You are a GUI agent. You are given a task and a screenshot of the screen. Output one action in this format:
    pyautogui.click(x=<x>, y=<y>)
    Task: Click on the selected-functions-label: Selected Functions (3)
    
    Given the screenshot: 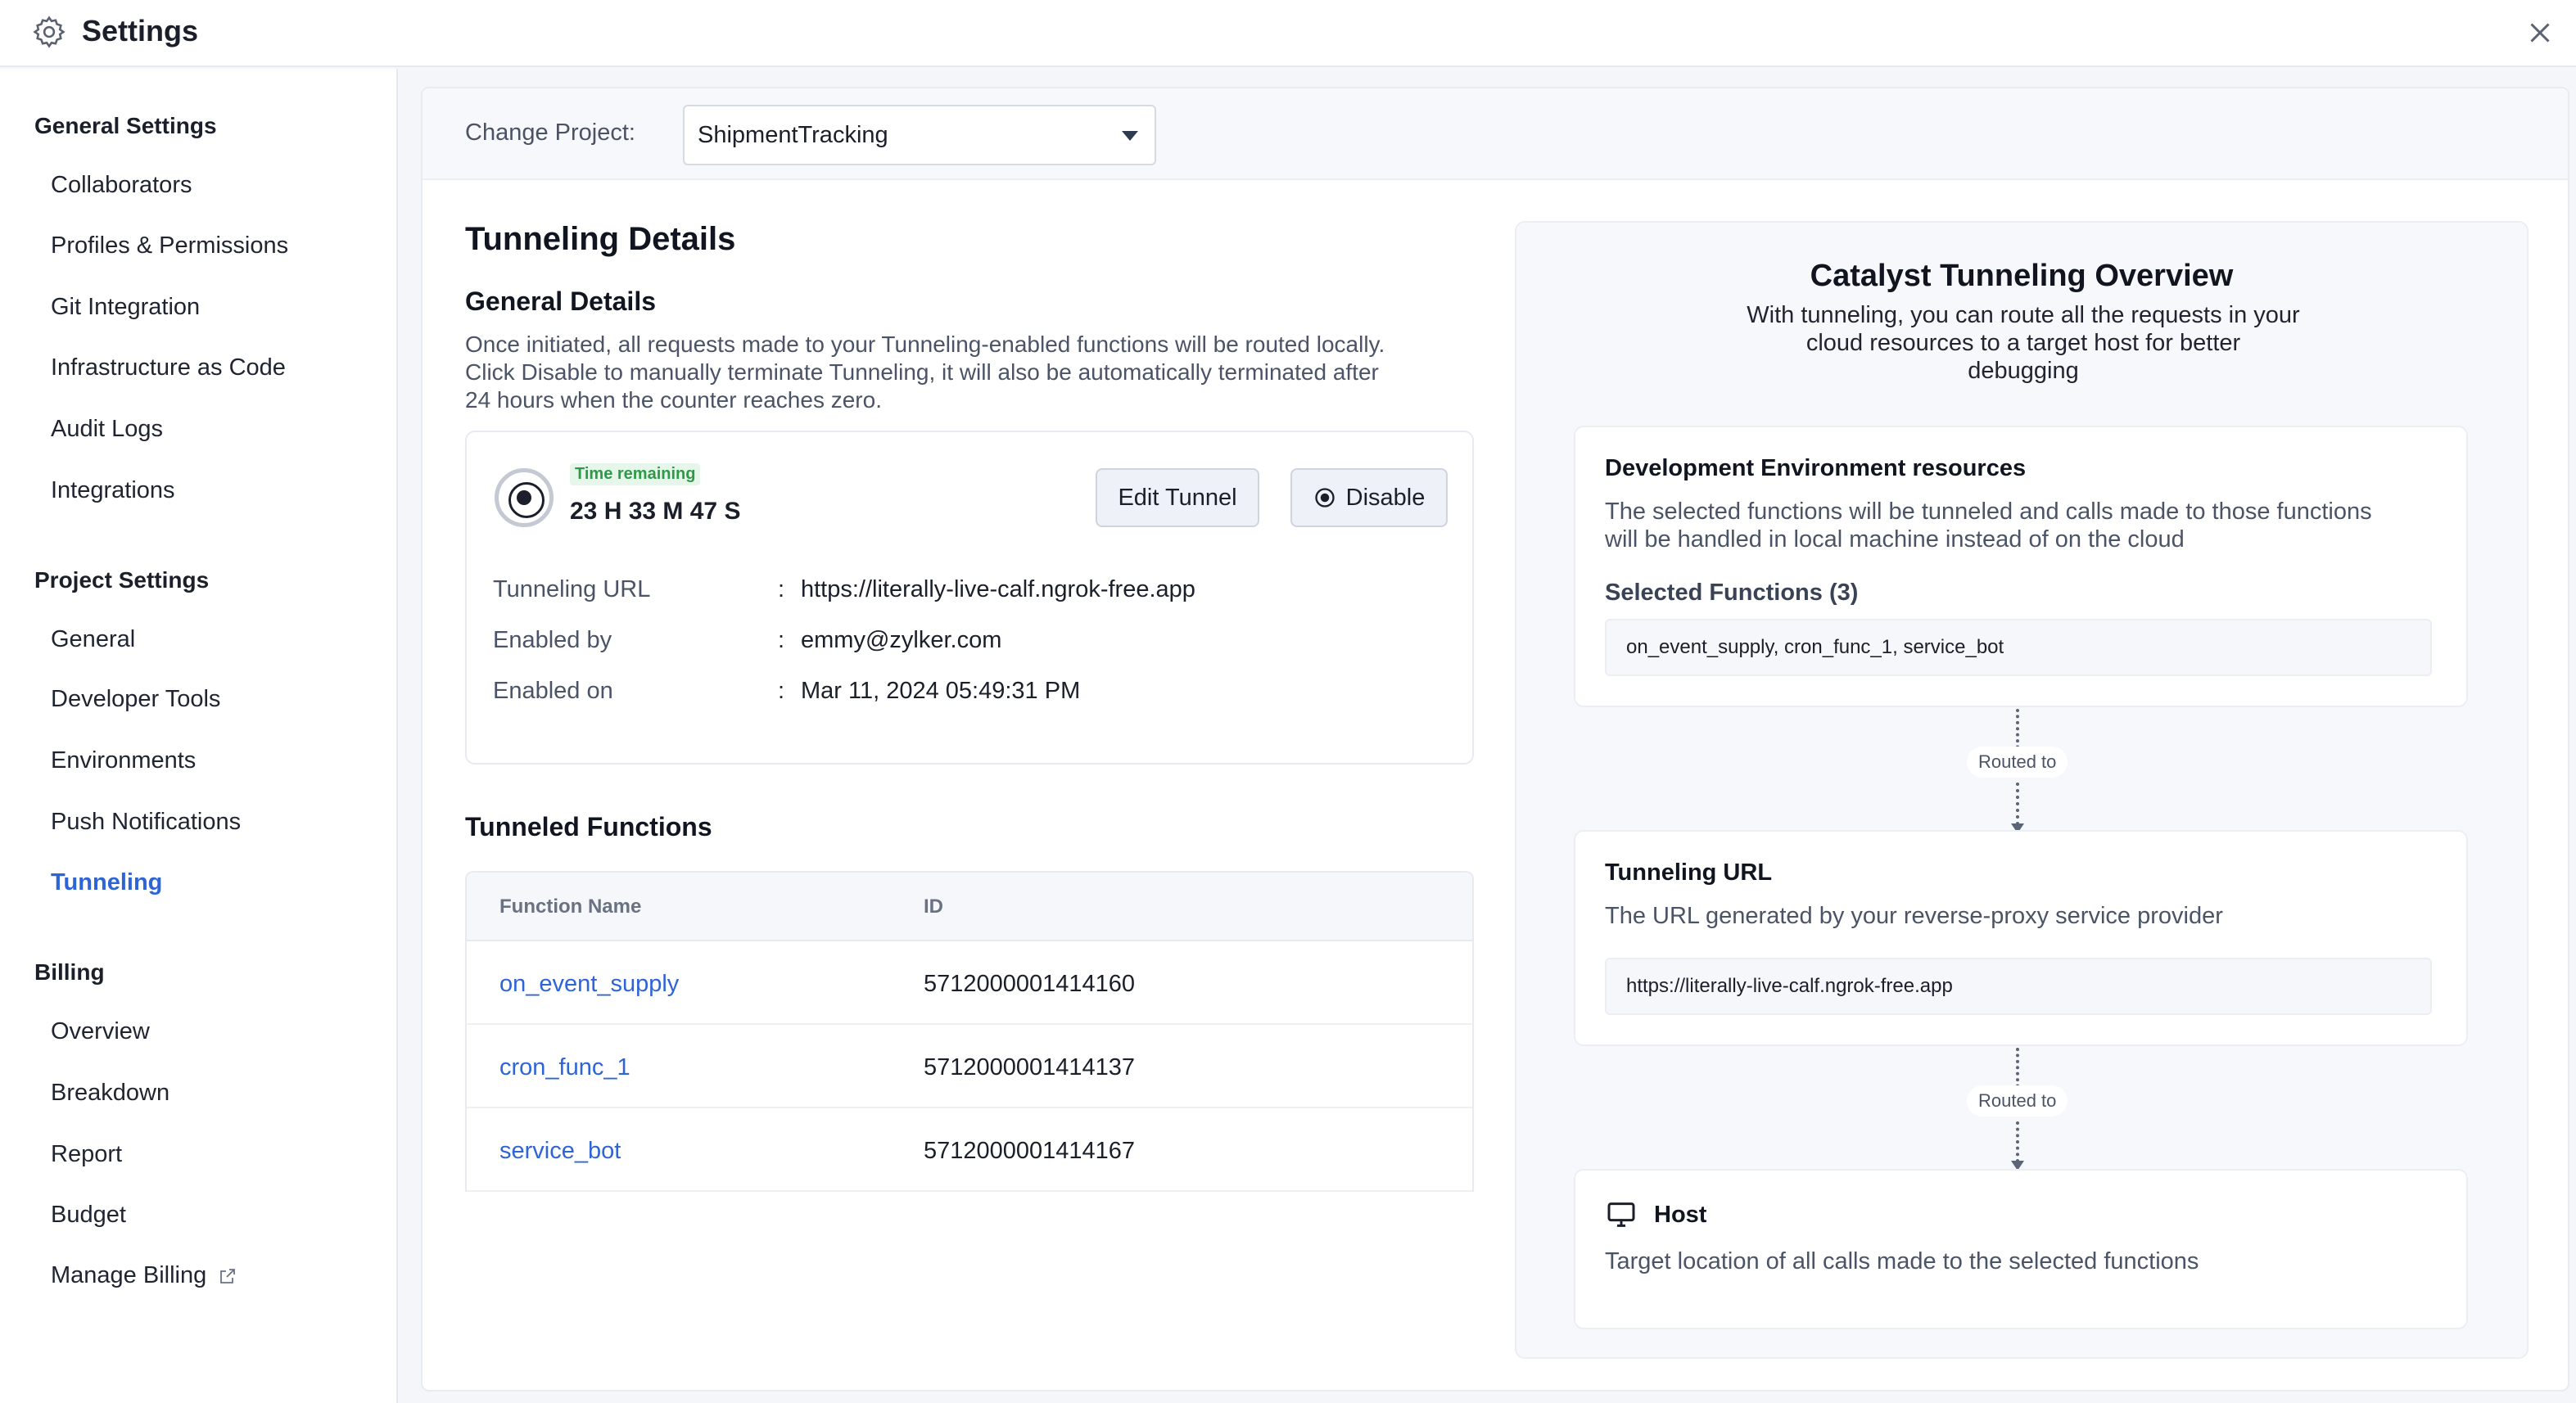 What is the action you would take?
    pyautogui.click(x=1732, y=593)
    